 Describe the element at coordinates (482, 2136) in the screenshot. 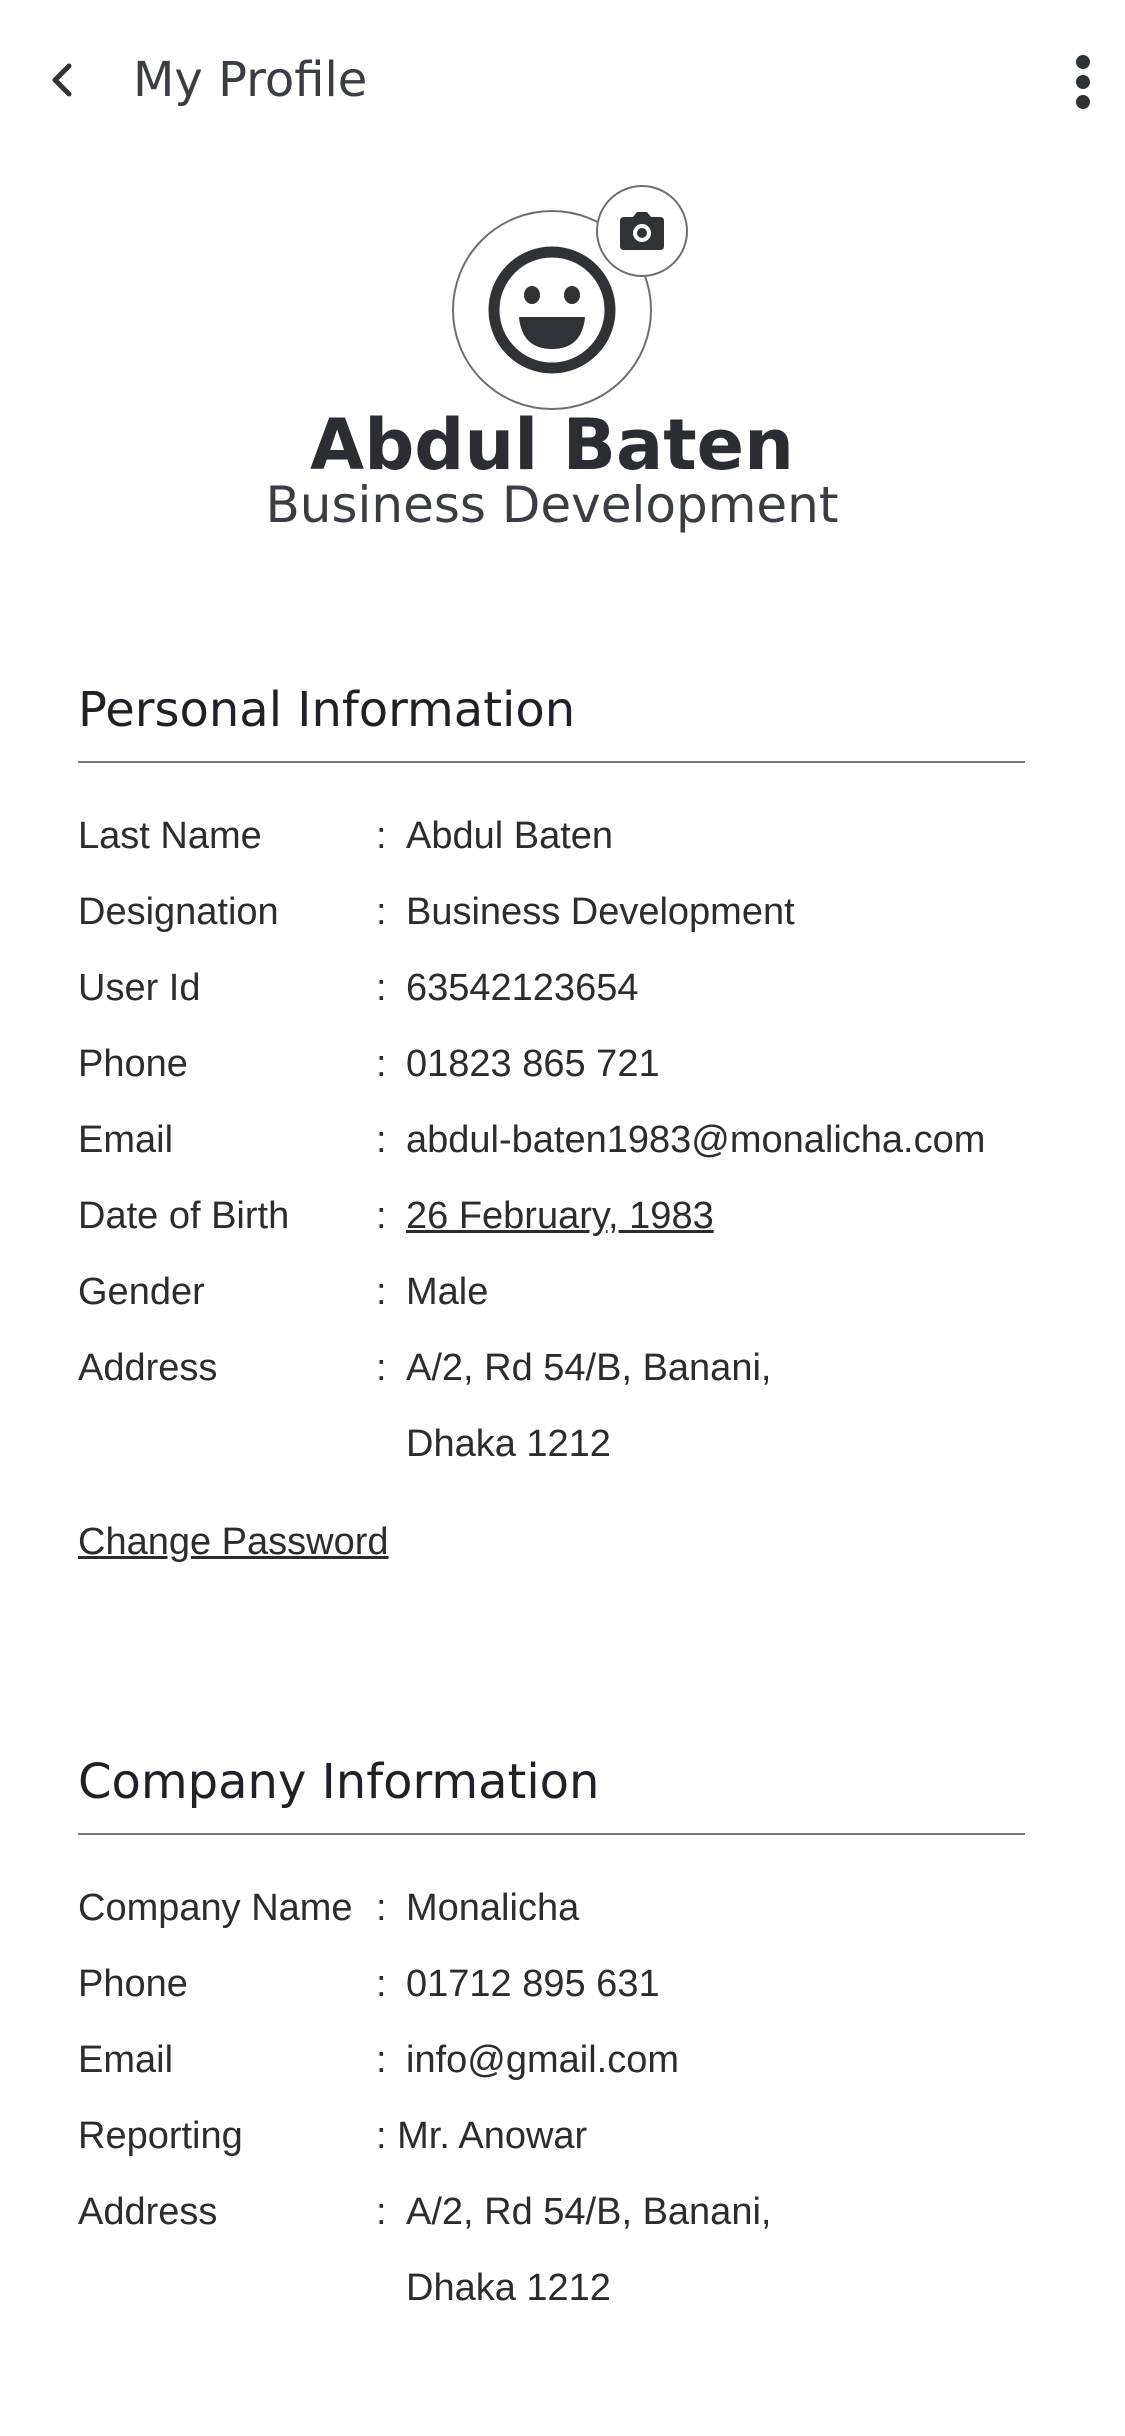

I see `row-value: : Mr. Anowar` at that location.